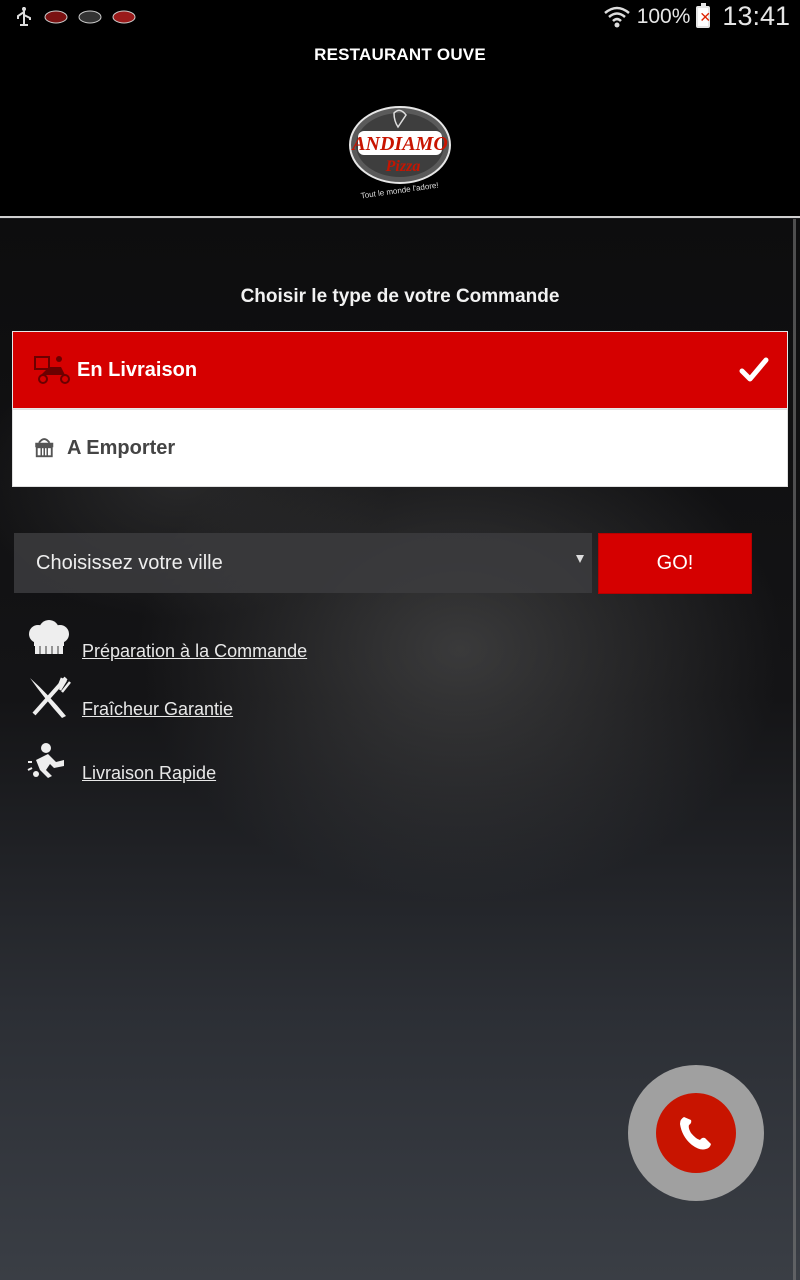 The height and width of the screenshot is (1280, 800). What do you see at coordinates (24, 16) in the screenshot?
I see `usb-icon` at bounding box center [24, 16].